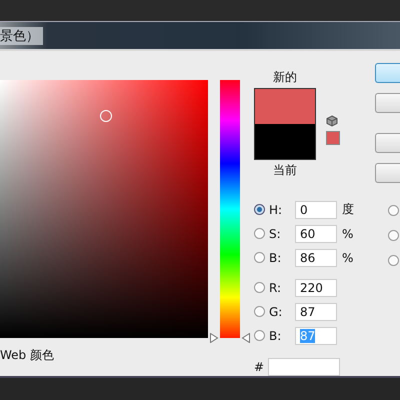  Describe the element at coordinates (259, 367) in the screenshot. I see `hex-label: #` at that location.